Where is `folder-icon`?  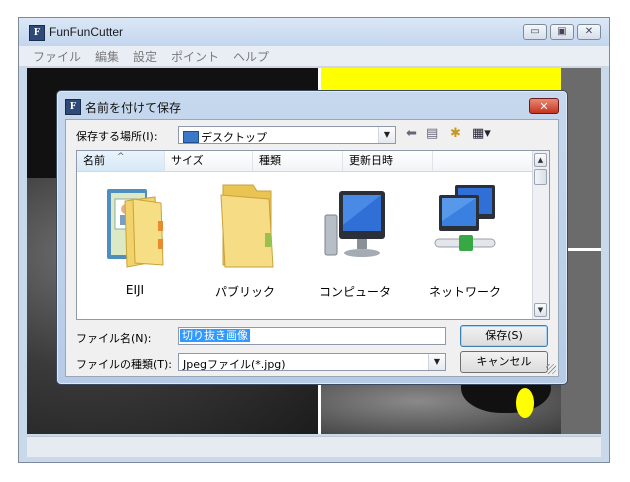
folder-icon is located at coordinates (247, 226).